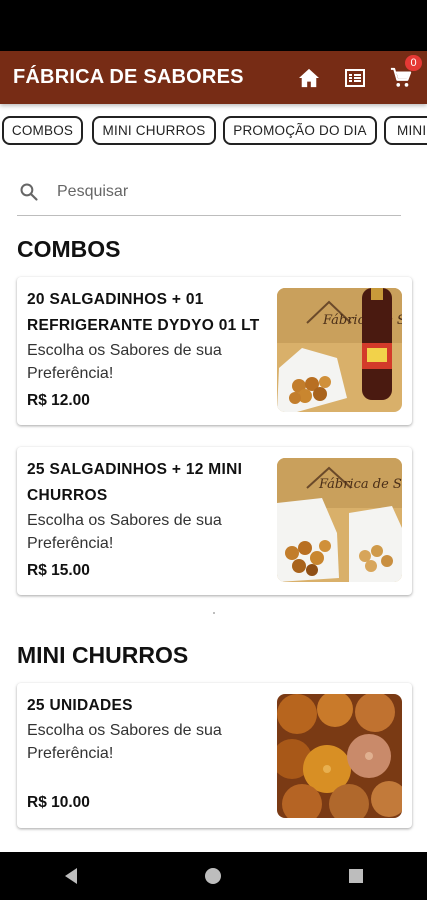  Describe the element at coordinates (69, 249) in the screenshot. I see `section-title-combos: COMBOS` at that location.